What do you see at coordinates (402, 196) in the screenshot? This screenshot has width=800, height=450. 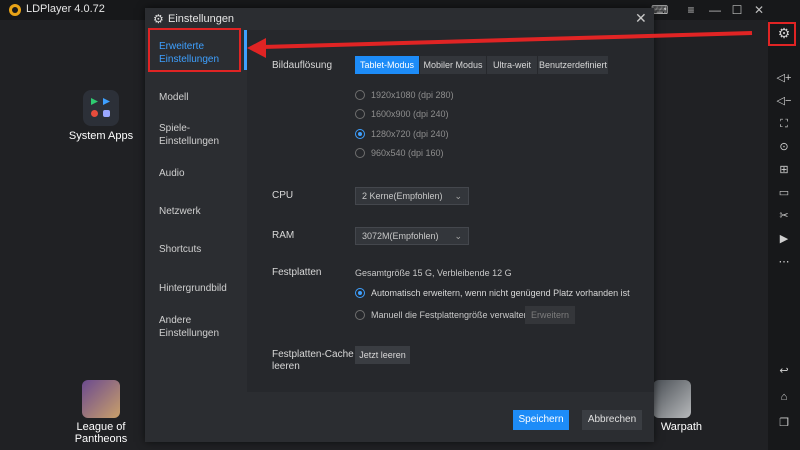 I see `cpu-select-value: 2 Kerne(Empfohlen)` at bounding box center [402, 196].